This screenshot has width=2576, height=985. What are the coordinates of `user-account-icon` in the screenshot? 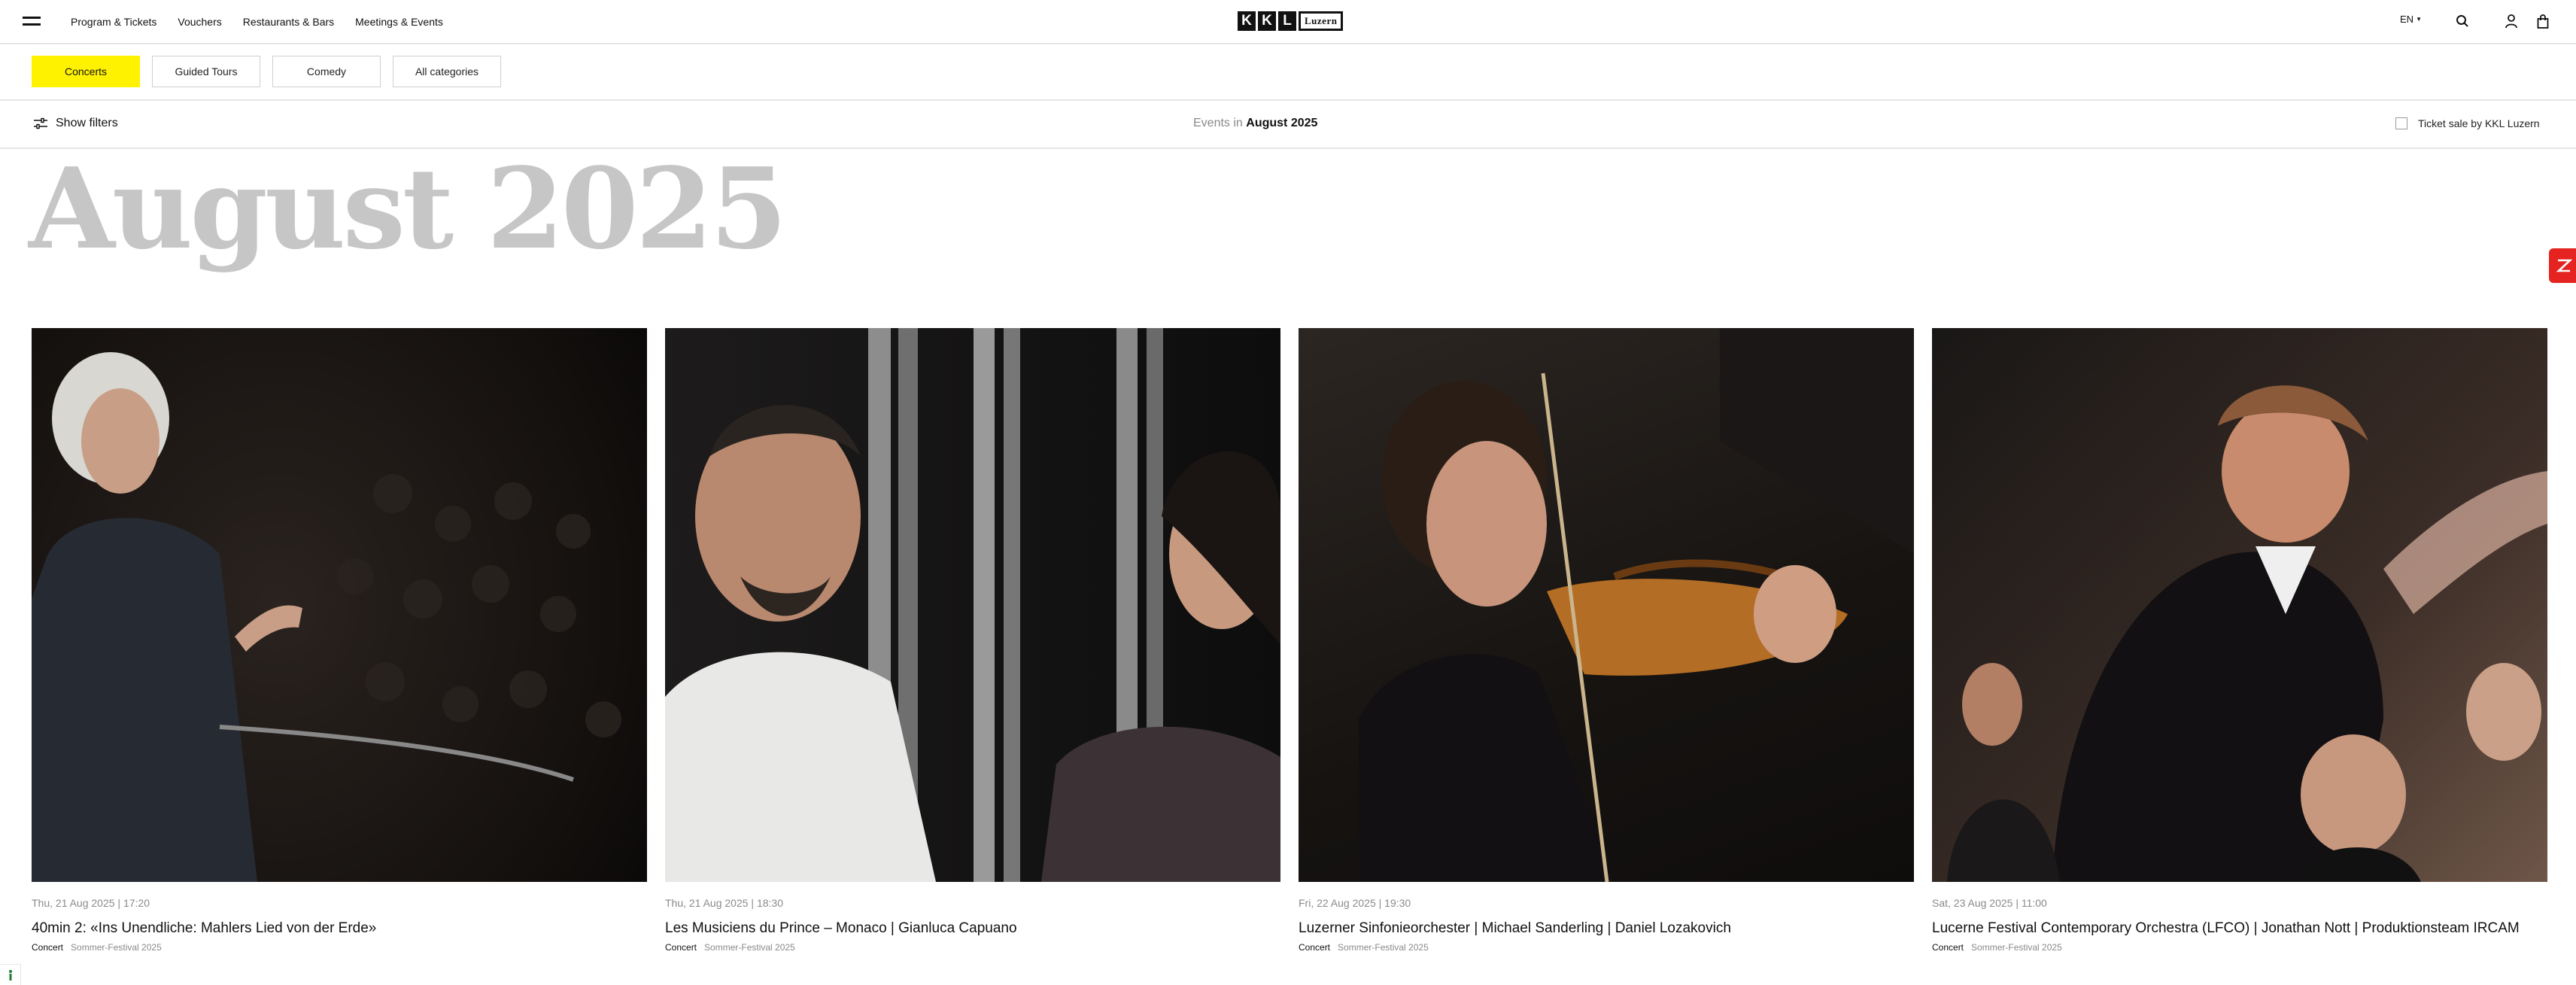 It's located at (2512, 21).